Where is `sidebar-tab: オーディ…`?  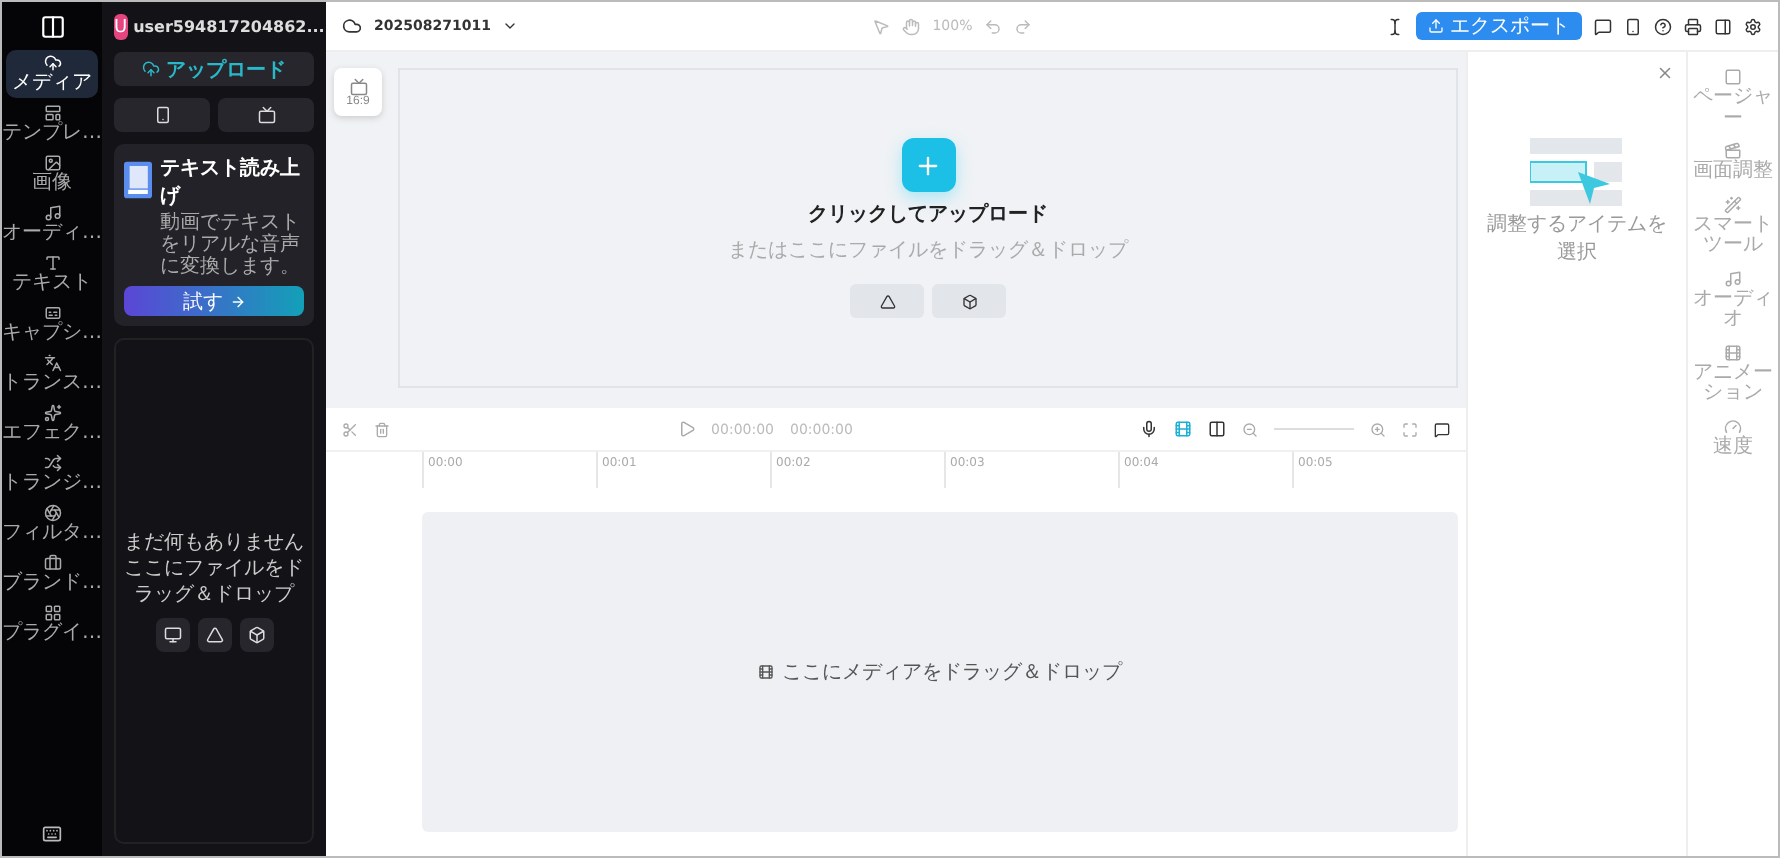
sidebar-tab: オーディ… is located at coordinates (52, 224).